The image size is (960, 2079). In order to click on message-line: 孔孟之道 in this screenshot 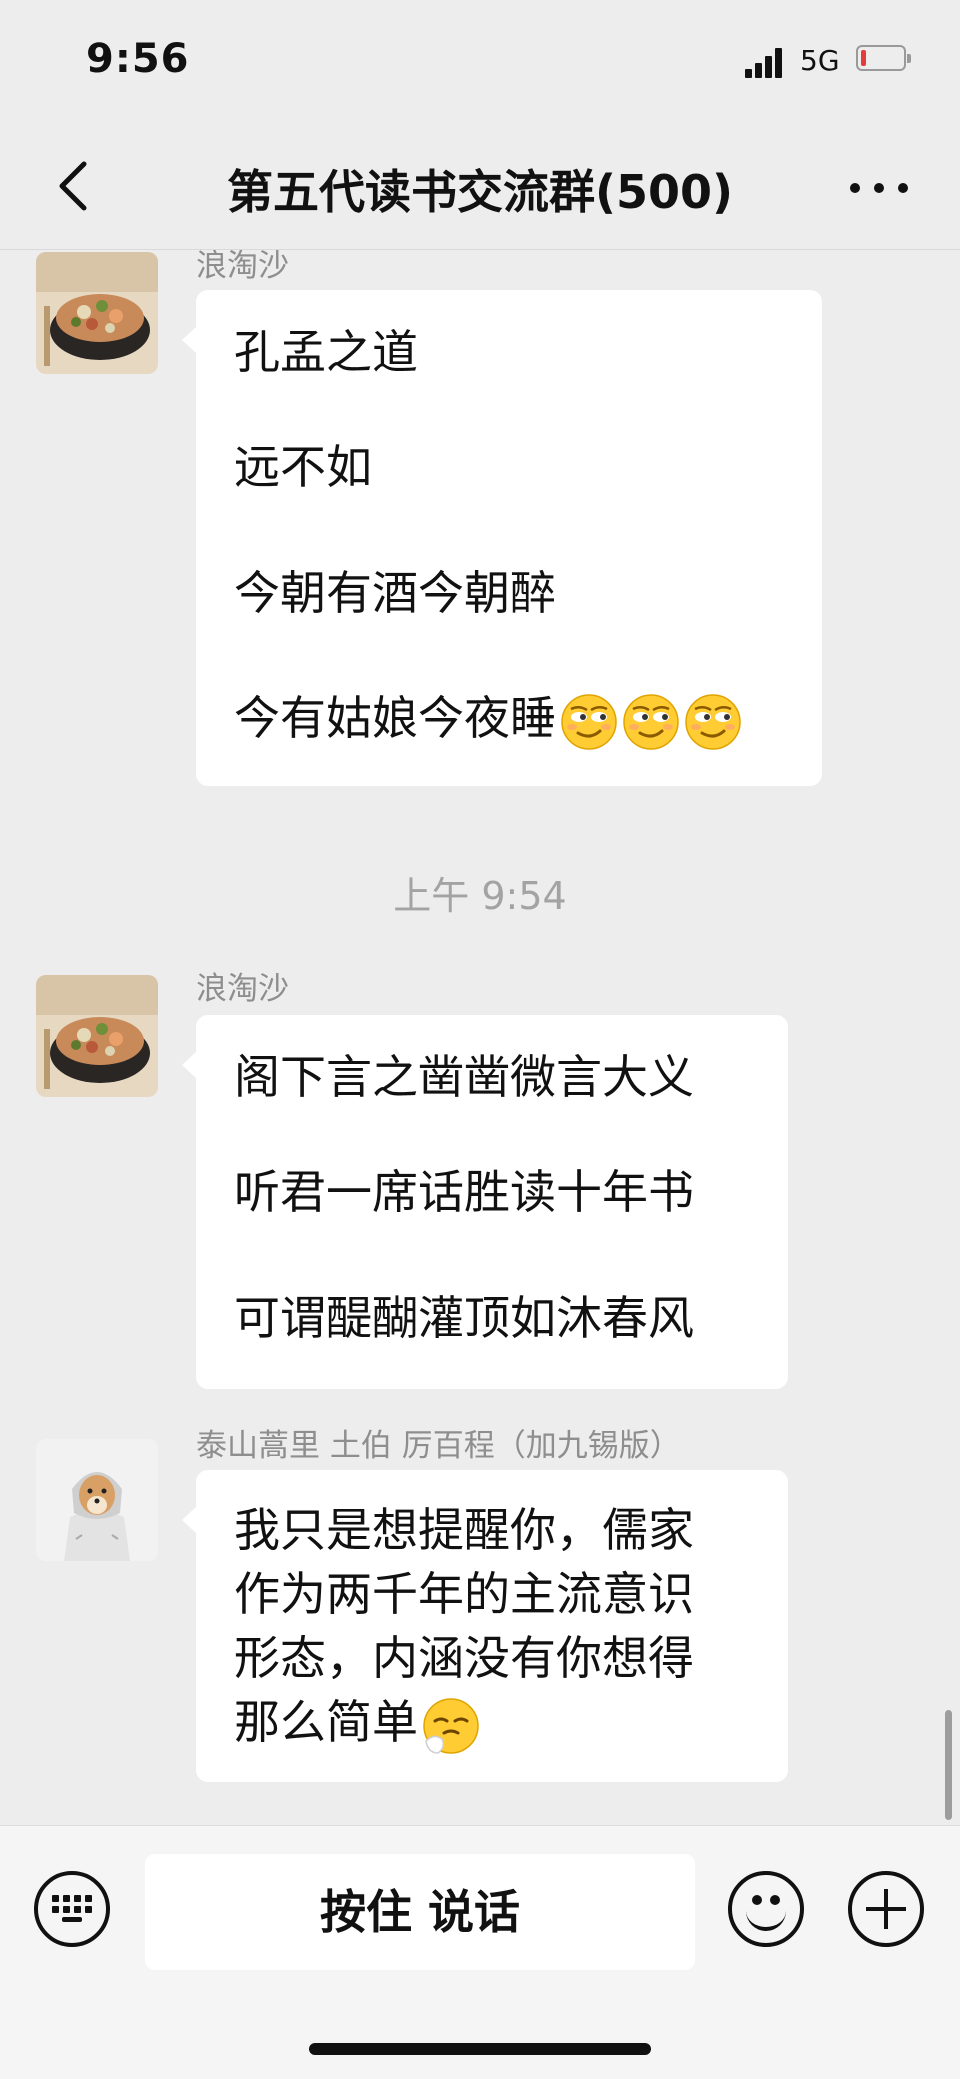, I will do `click(326, 352)`.